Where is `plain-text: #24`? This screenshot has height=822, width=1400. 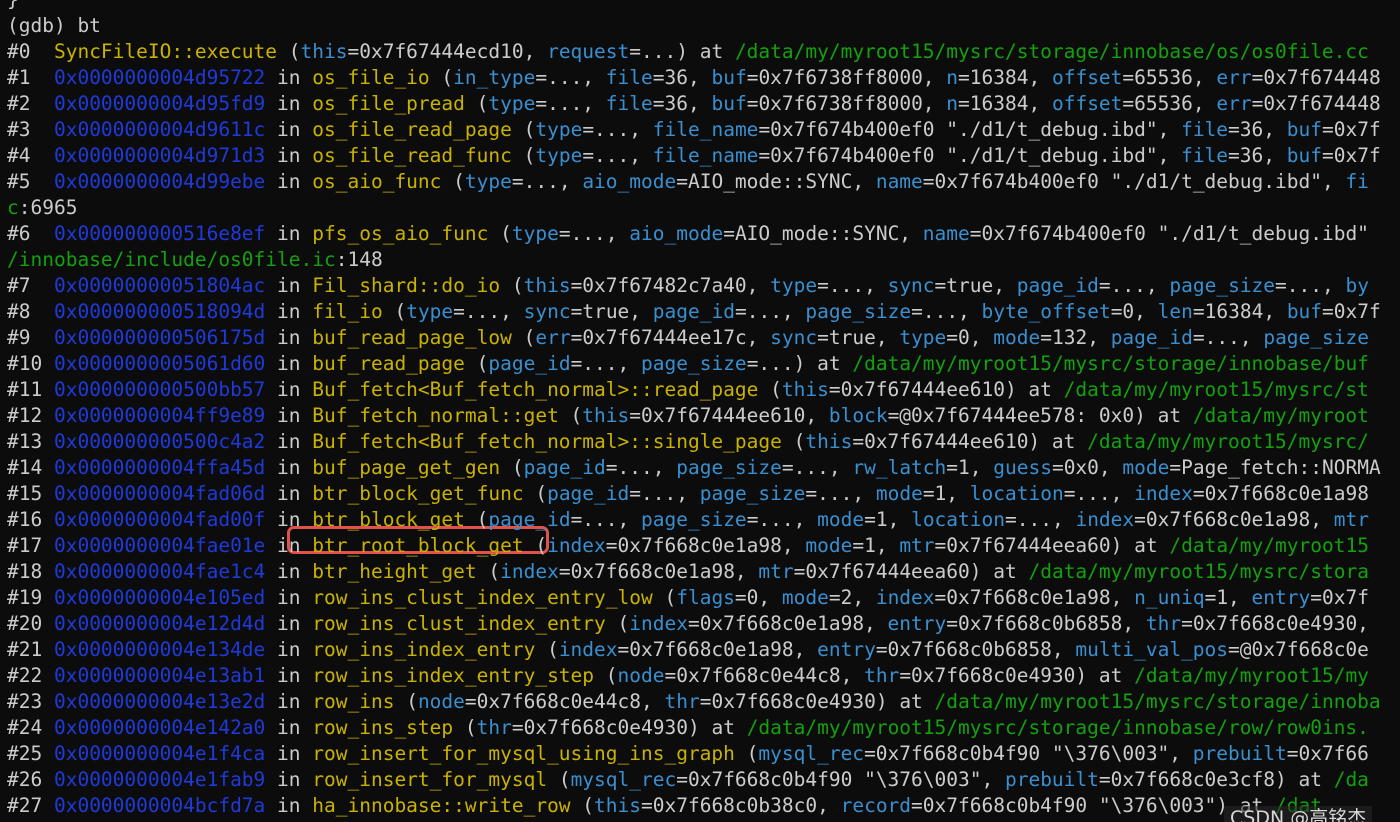 plain-text: #24 is located at coordinates (30, 727).